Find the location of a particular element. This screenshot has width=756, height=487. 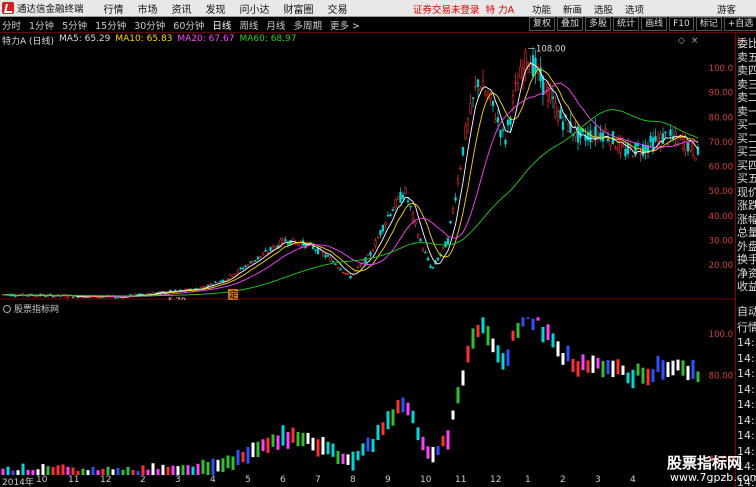

side-panel-label-14: 总量 is located at coordinates (746, 232).